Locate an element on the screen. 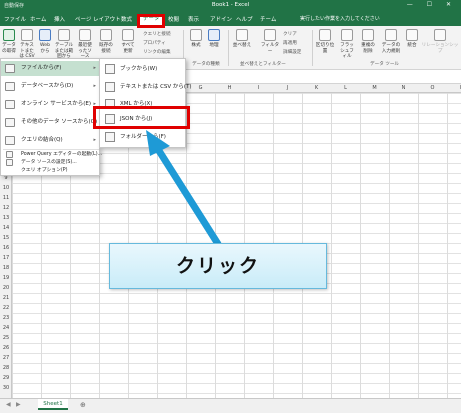  column-header: K is located at coordinates (316, 88).